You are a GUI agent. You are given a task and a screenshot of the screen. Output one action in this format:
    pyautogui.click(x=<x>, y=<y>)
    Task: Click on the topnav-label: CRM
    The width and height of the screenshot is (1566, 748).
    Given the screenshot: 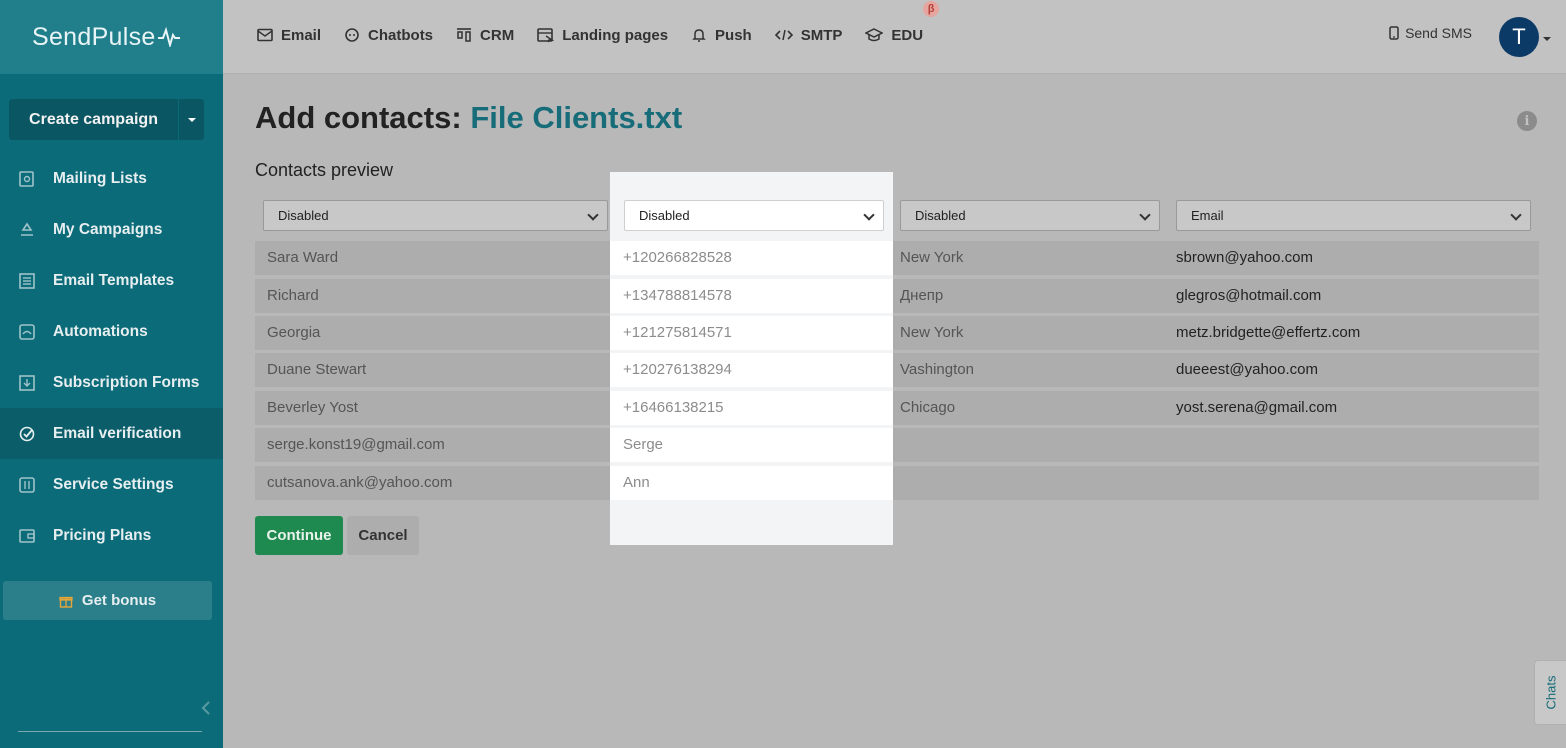 What is the action you would take?
    pyautogui.click(x=497, y=35)
    